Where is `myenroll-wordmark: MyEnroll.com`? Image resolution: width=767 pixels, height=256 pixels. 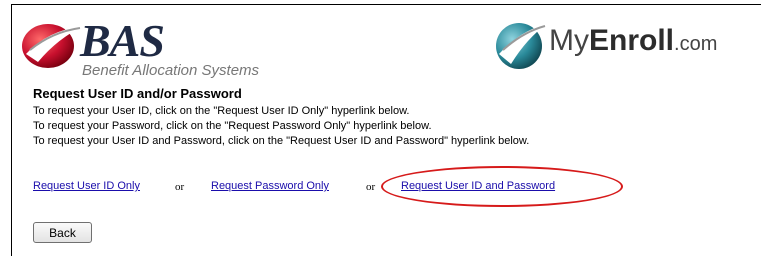
myenroll-wordmark: MyEnroll.com is located at coordinates (633, 40).